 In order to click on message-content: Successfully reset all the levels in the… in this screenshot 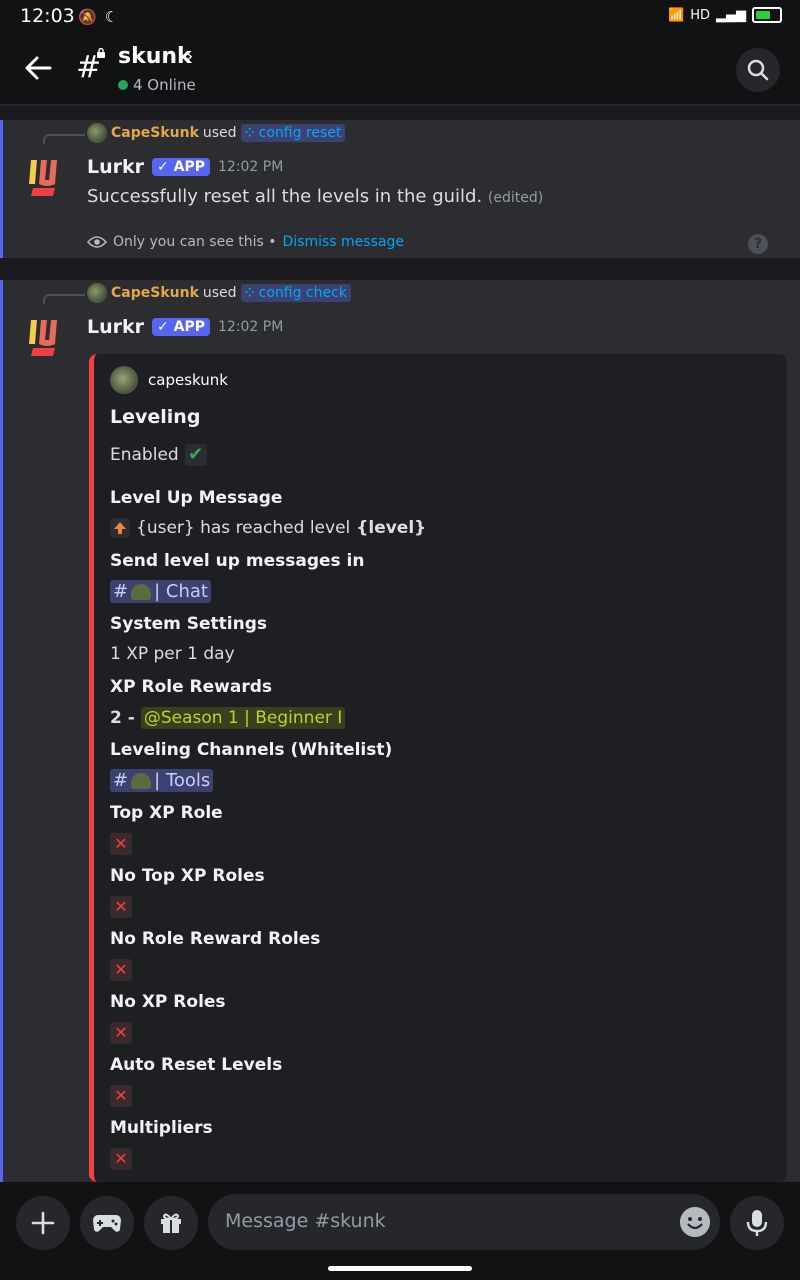, I will do `click(315, 196)`.